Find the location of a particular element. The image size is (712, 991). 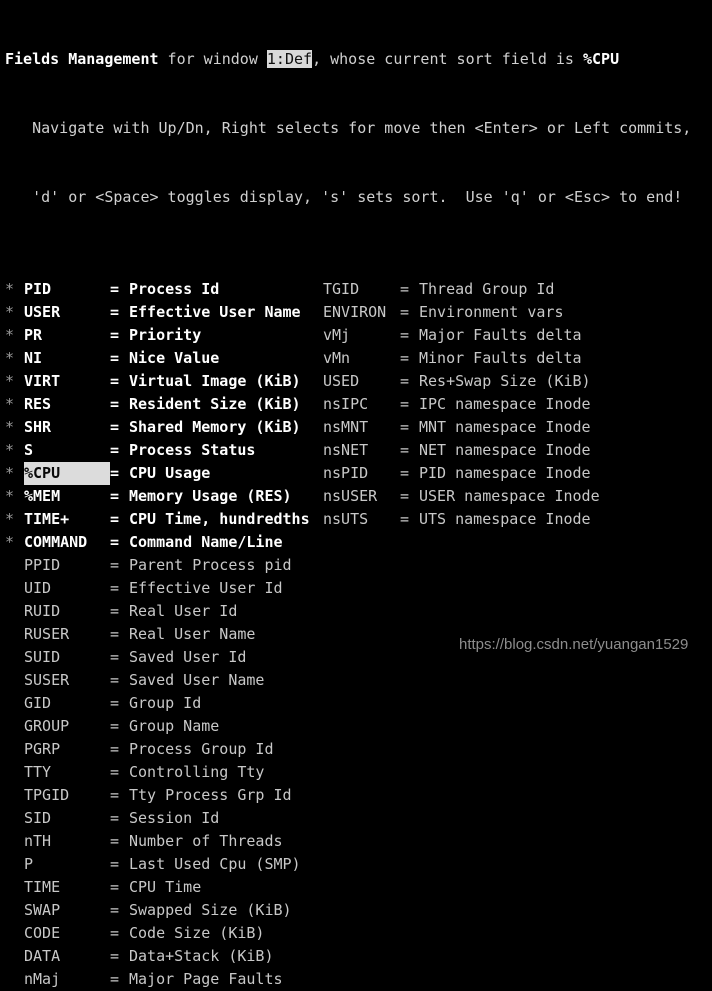

field-name: DATA is located at coordinates (42, 956).